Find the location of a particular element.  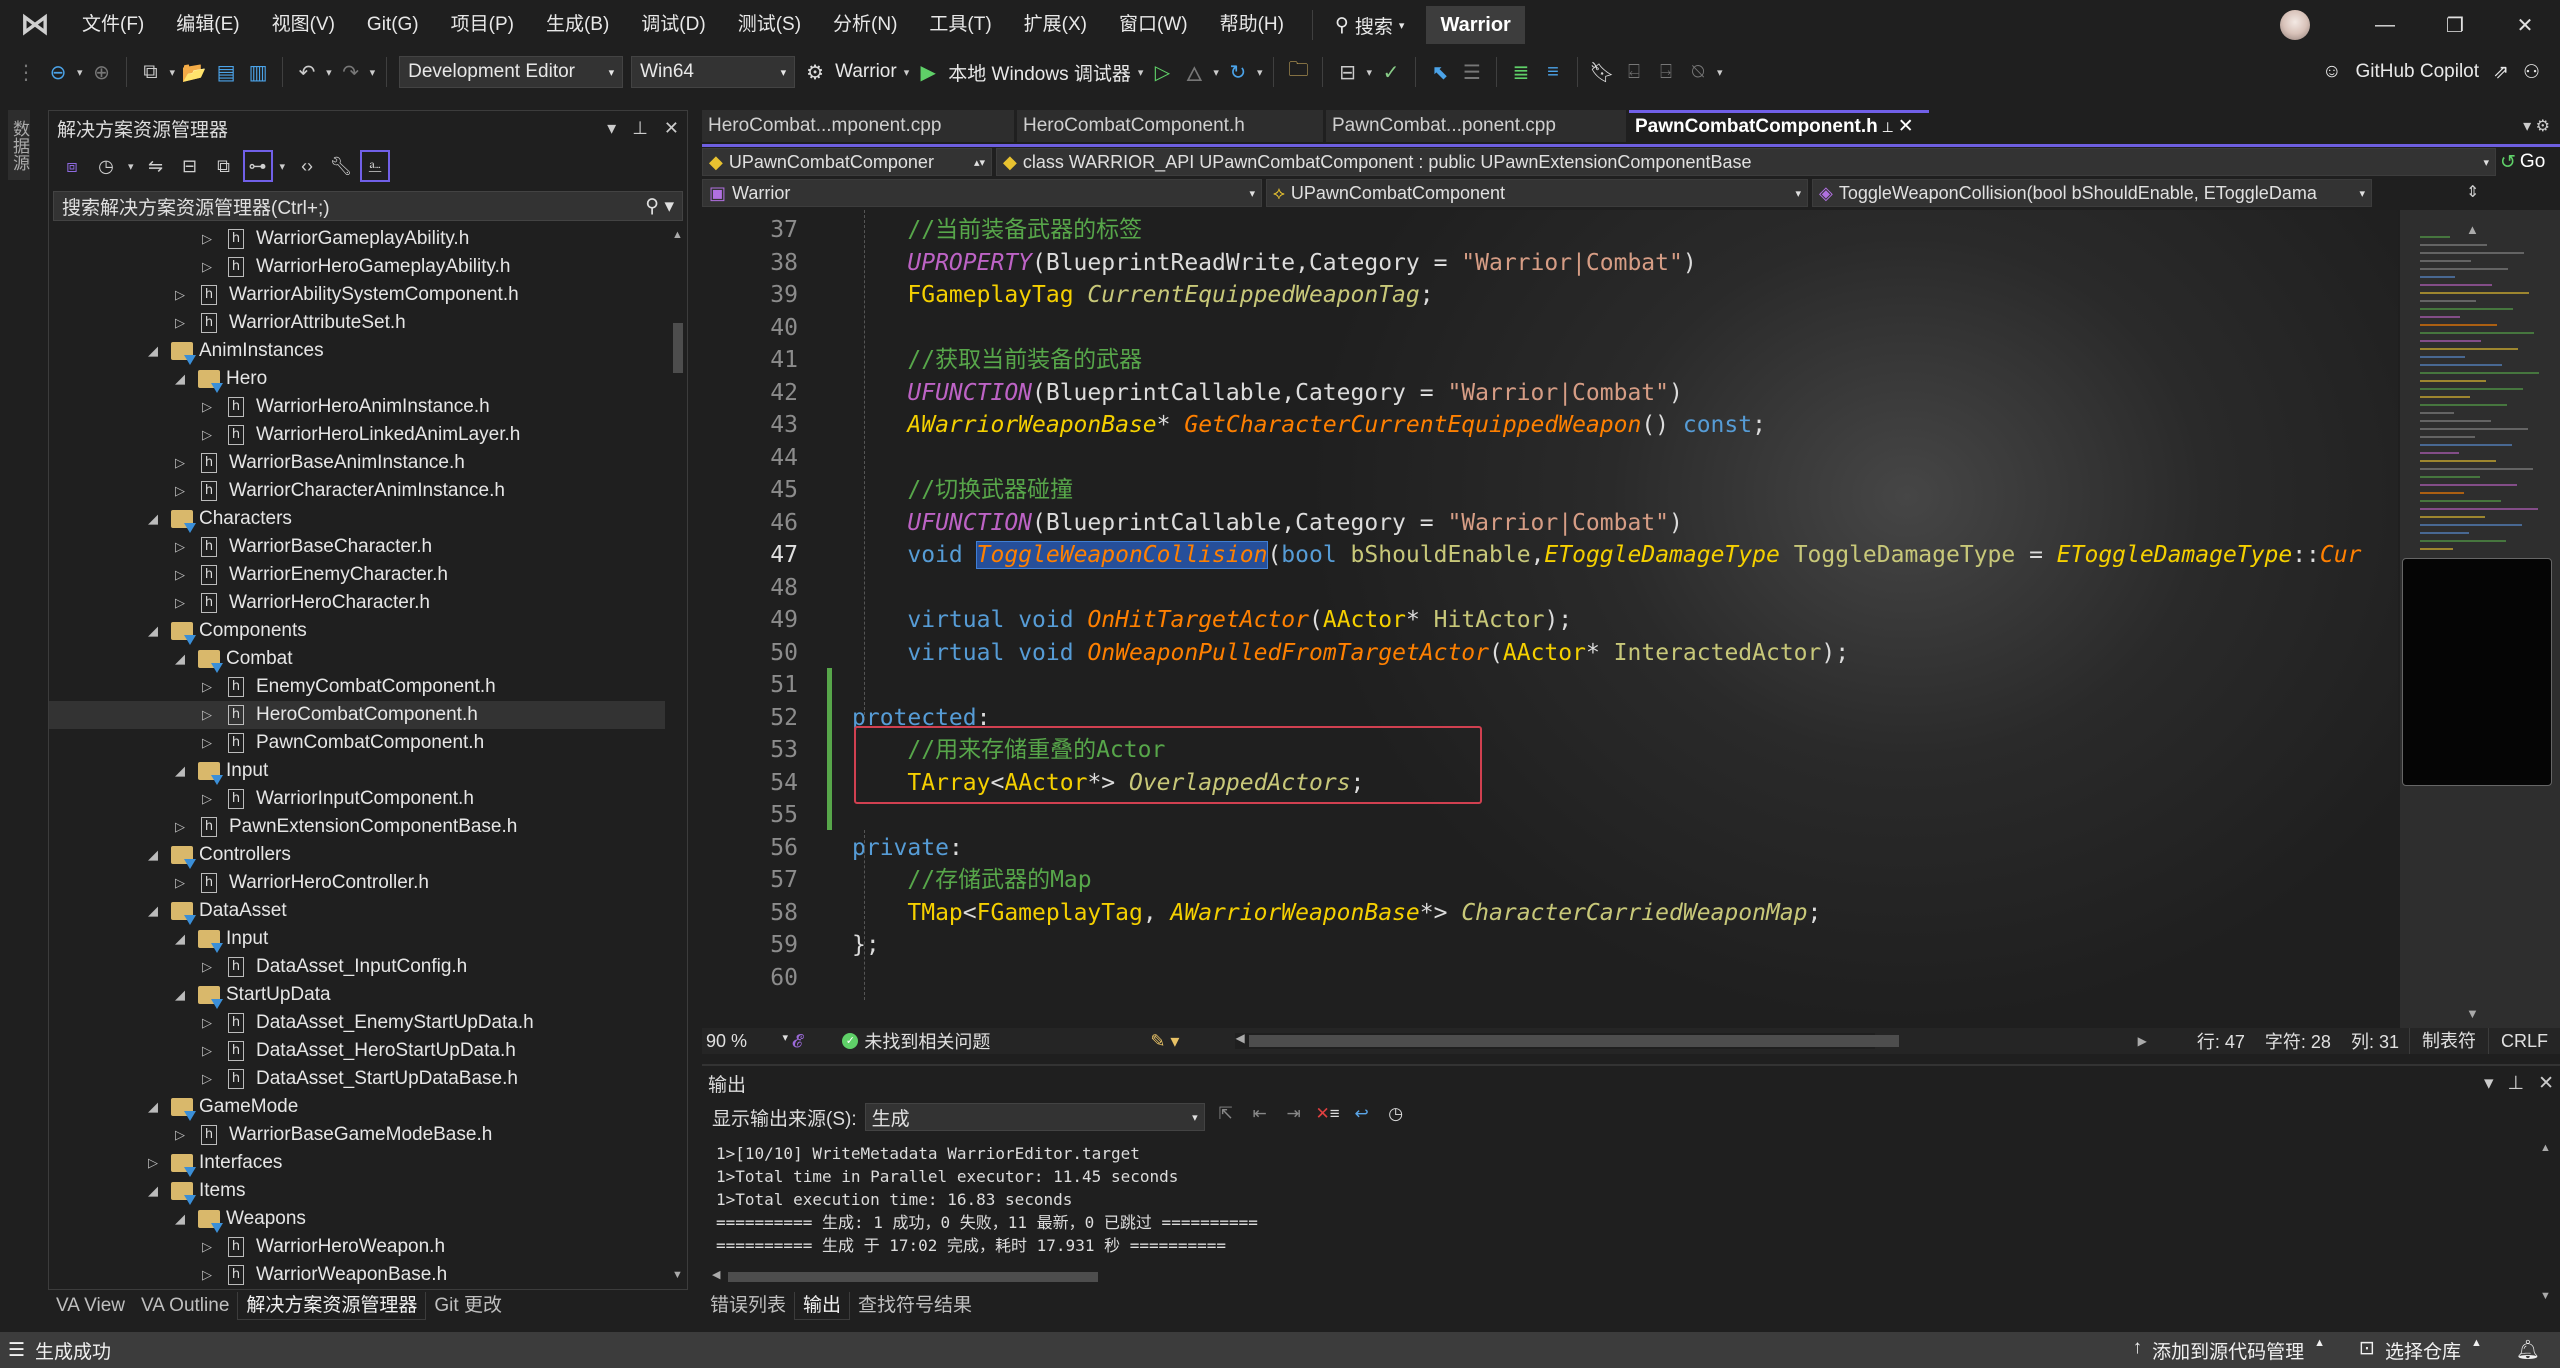

tree-item: ▷ h DataAsset_EnemyStartUpData.h is located at coordinates (357, 1023).